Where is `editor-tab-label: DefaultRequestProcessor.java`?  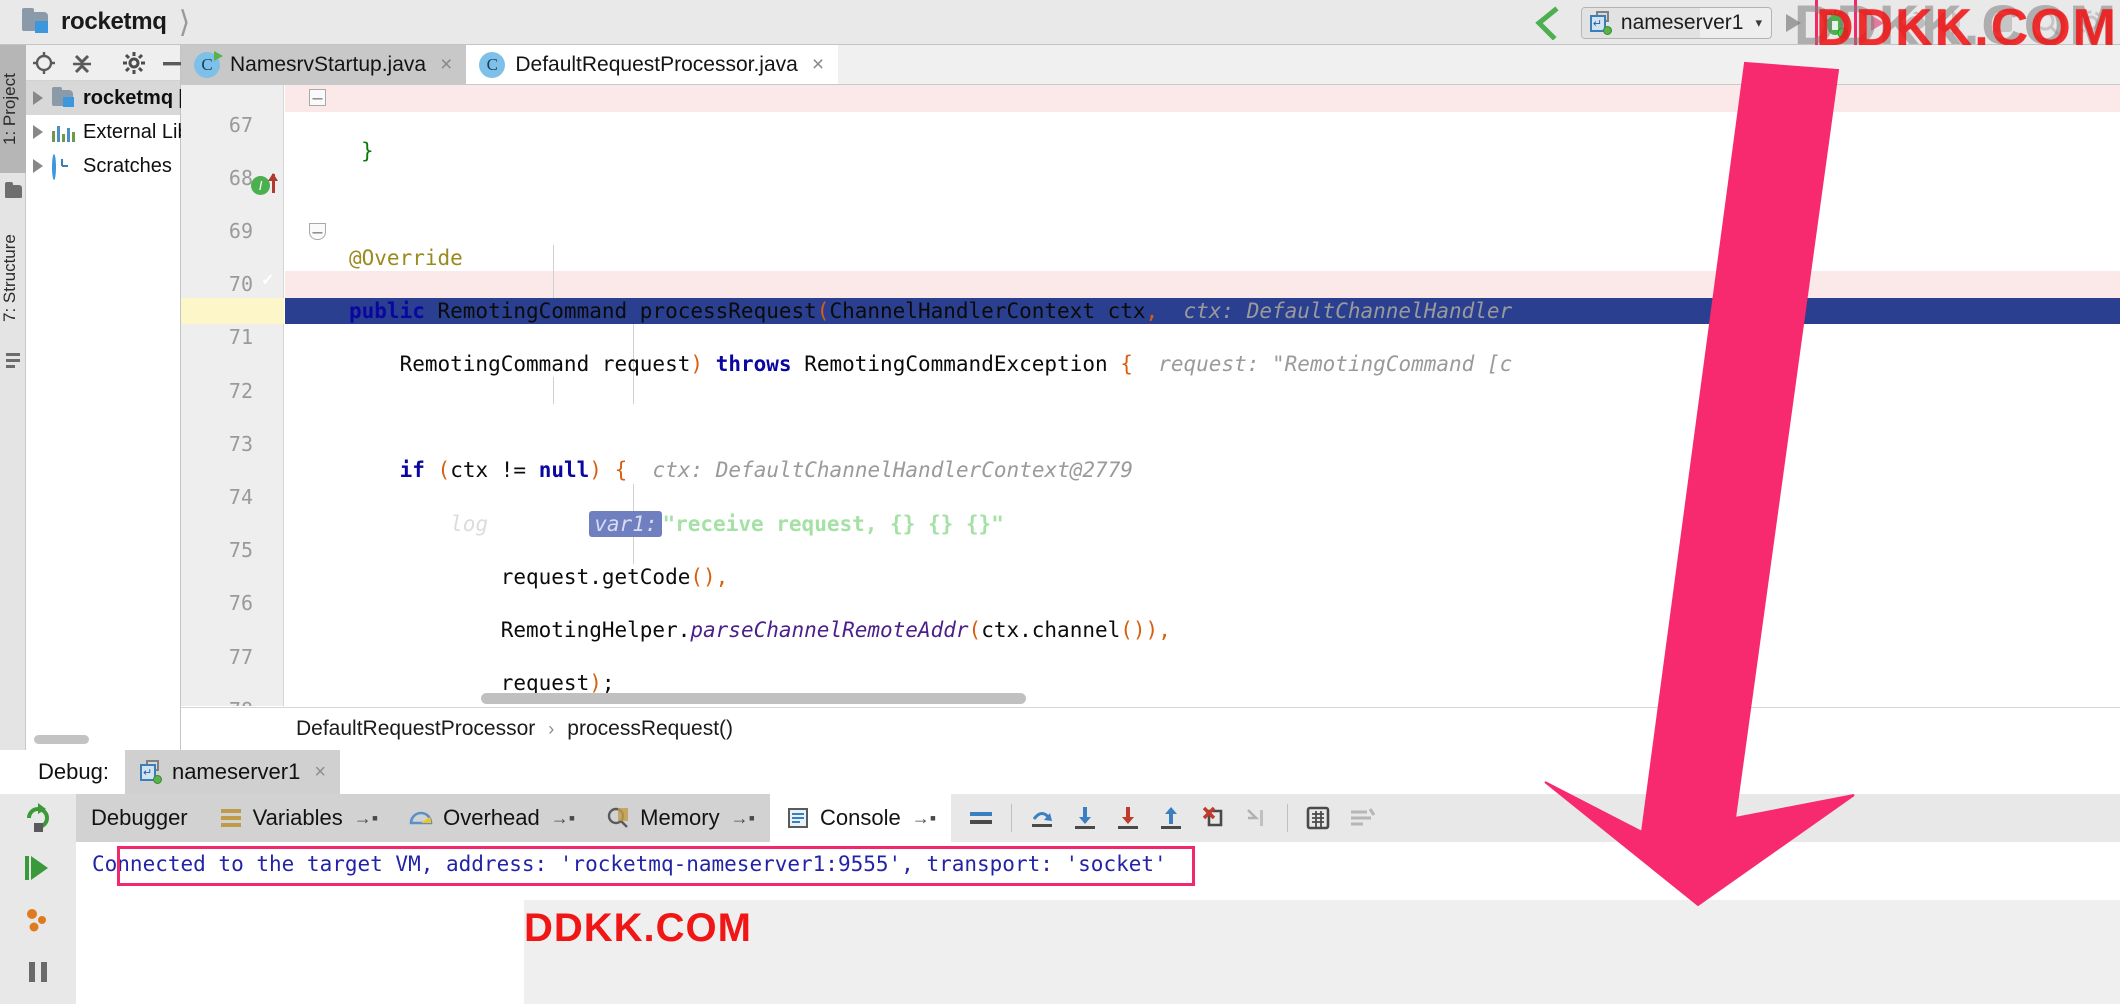
editor-tab-label: DefaultRequestProcessor.java is located at coordinates (656, 64).